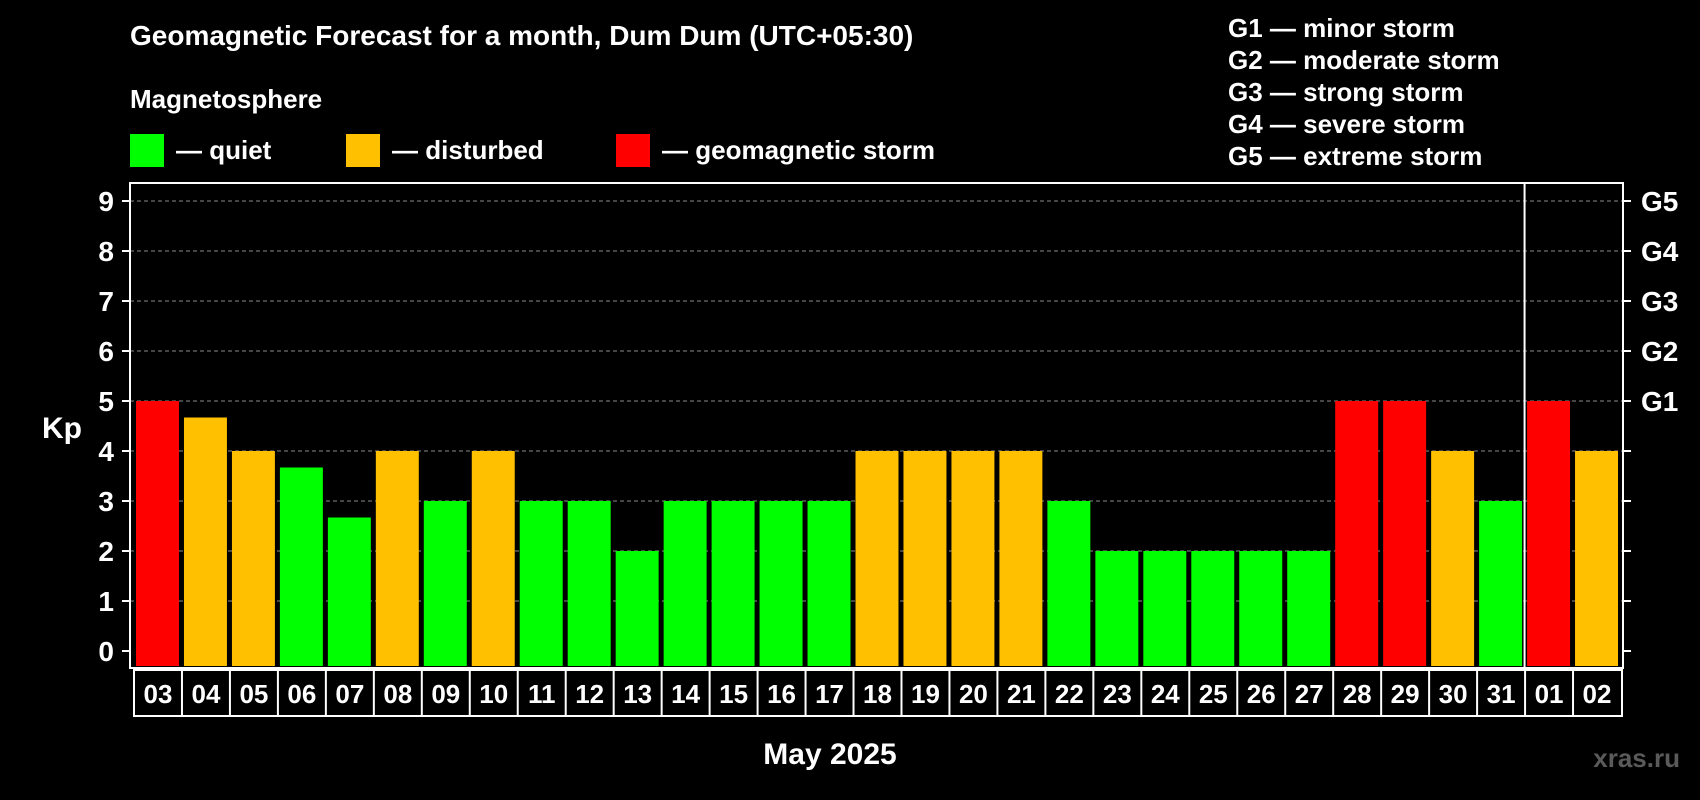  Describe the element at coordinates (542, 694) in the screenshot. I see `x-tick-label-11: 11` at that location.